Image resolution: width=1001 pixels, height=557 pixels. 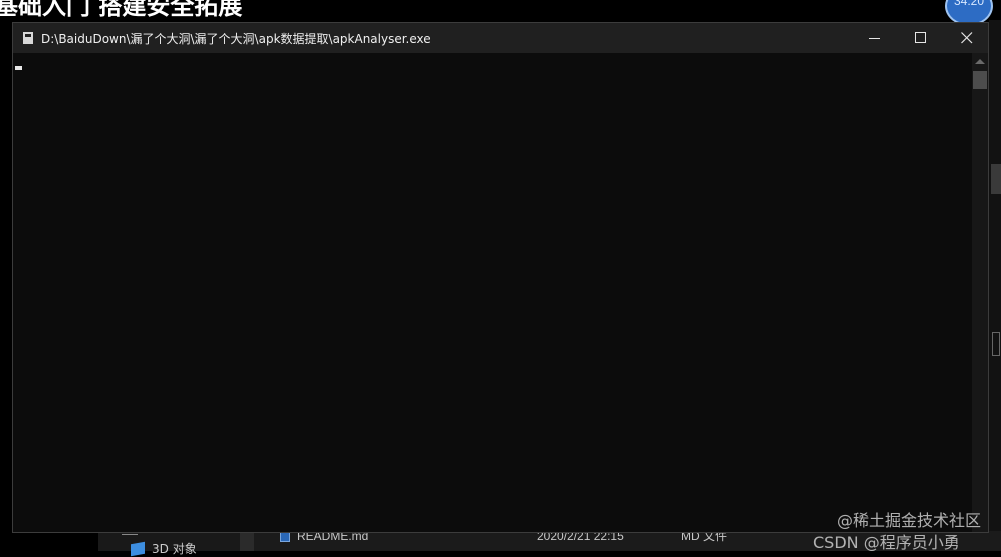 What do you see at coordinates (996, 344) in the screenshot?
I see `background-panel-handle` at bounding box center [996, 344].